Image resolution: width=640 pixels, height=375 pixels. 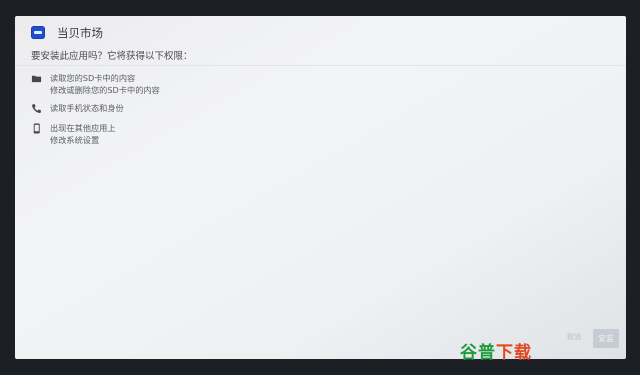 What do you see at coordinates (320, 41) in the screenshot?
I see `app-header: 当贝市场 要安装此应用吗？它将获得以下权限：` at bounding box center [320, 41].